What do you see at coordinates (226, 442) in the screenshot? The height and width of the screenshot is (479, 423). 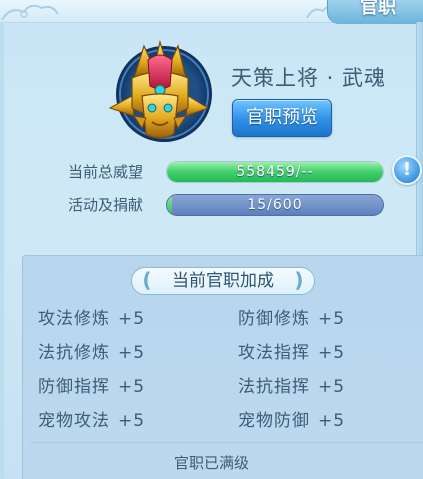 I see `panel-divider` at bounding box center [226, 442].